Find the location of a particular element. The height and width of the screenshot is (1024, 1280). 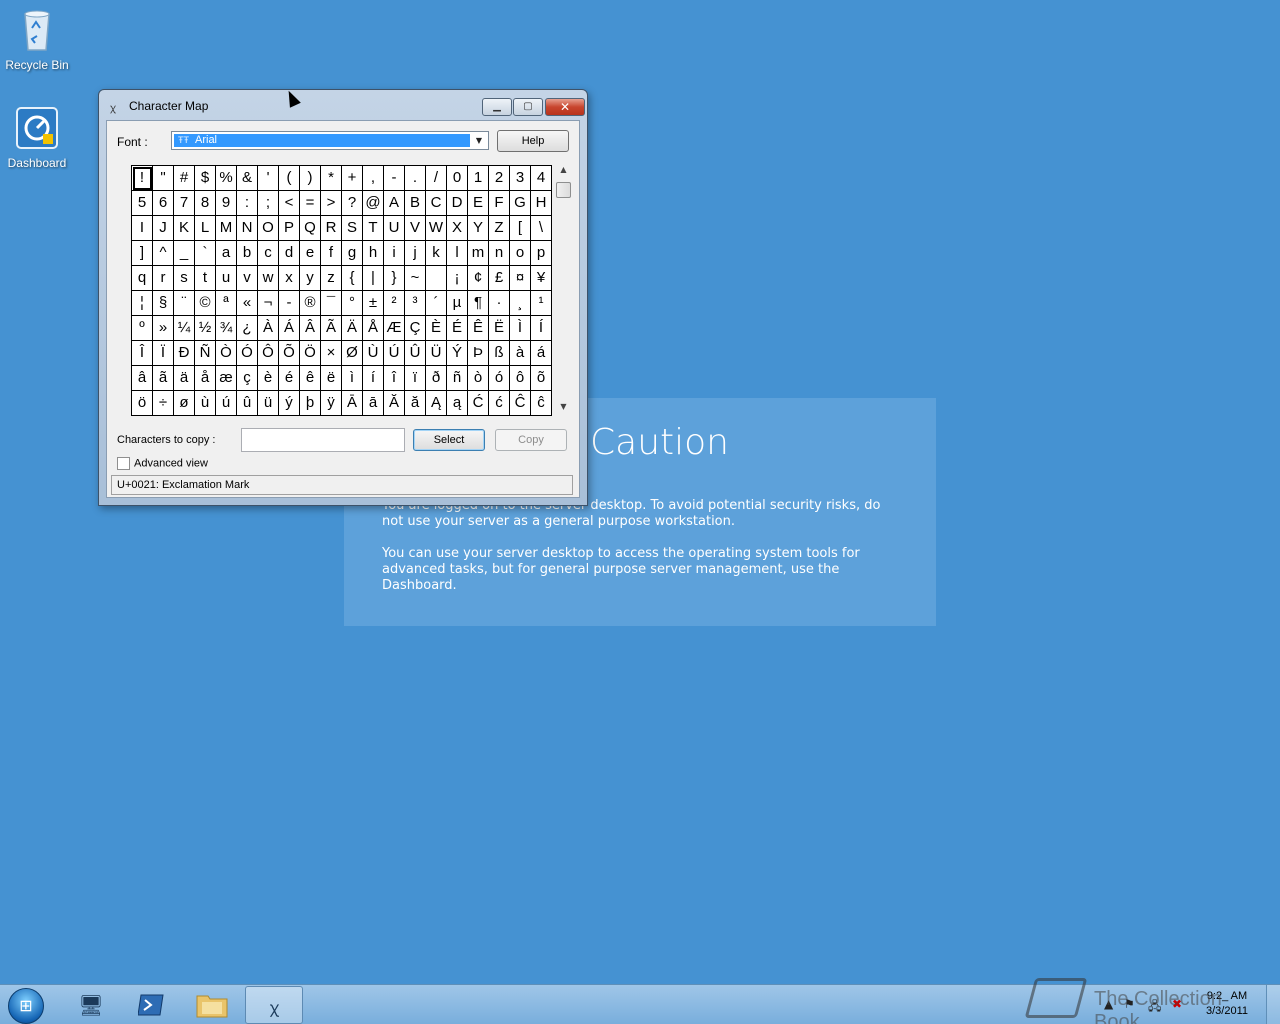

char-cell: u is located at coordinates (226, 278).